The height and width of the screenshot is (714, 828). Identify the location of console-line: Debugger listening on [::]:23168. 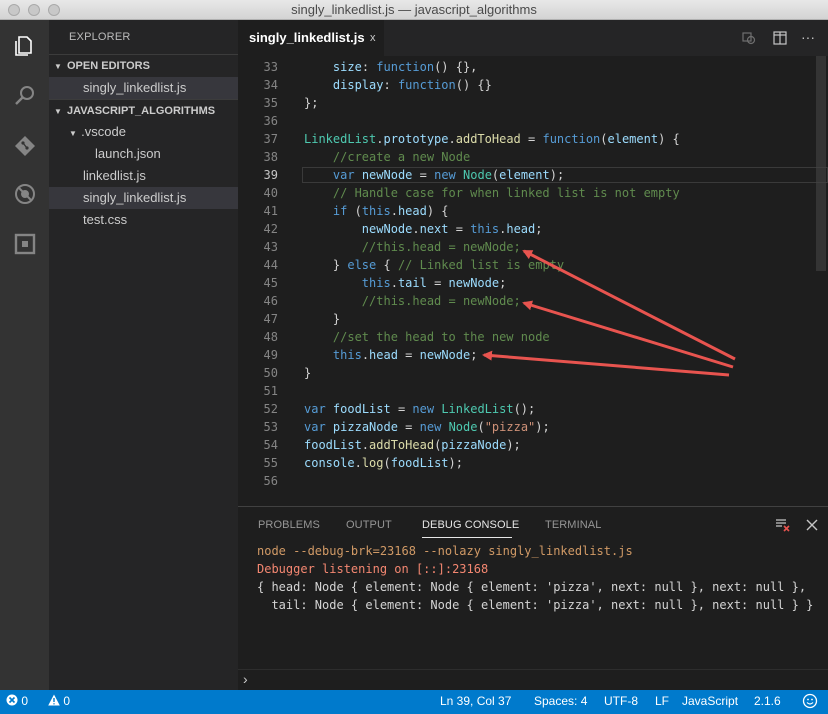
(373, 569).